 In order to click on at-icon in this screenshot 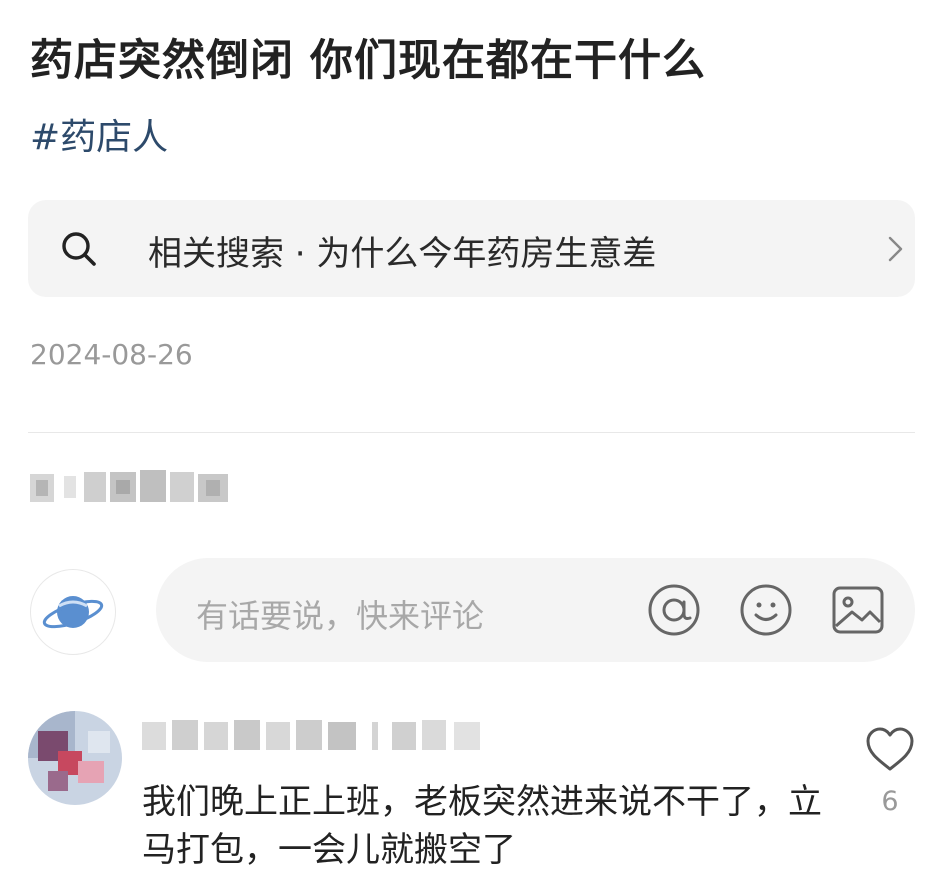, I will do `click(674, 610)`.